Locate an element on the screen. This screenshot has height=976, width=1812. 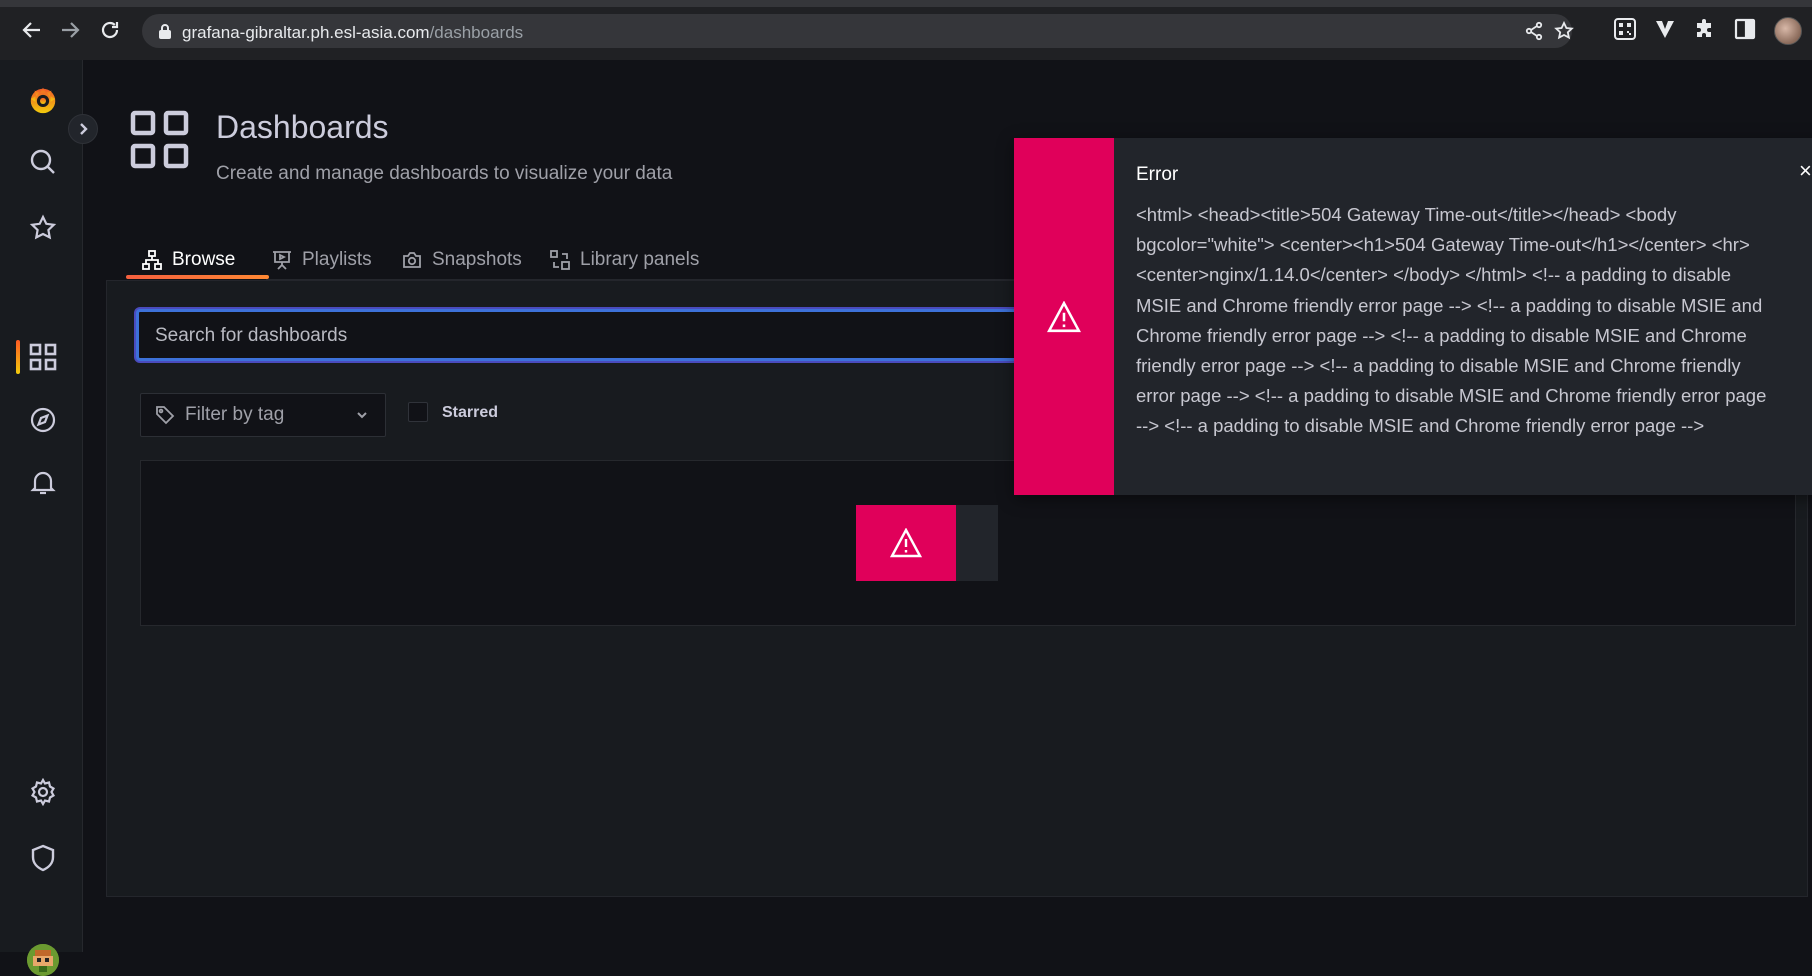
reload-icon is located at coordinates (110, 30).